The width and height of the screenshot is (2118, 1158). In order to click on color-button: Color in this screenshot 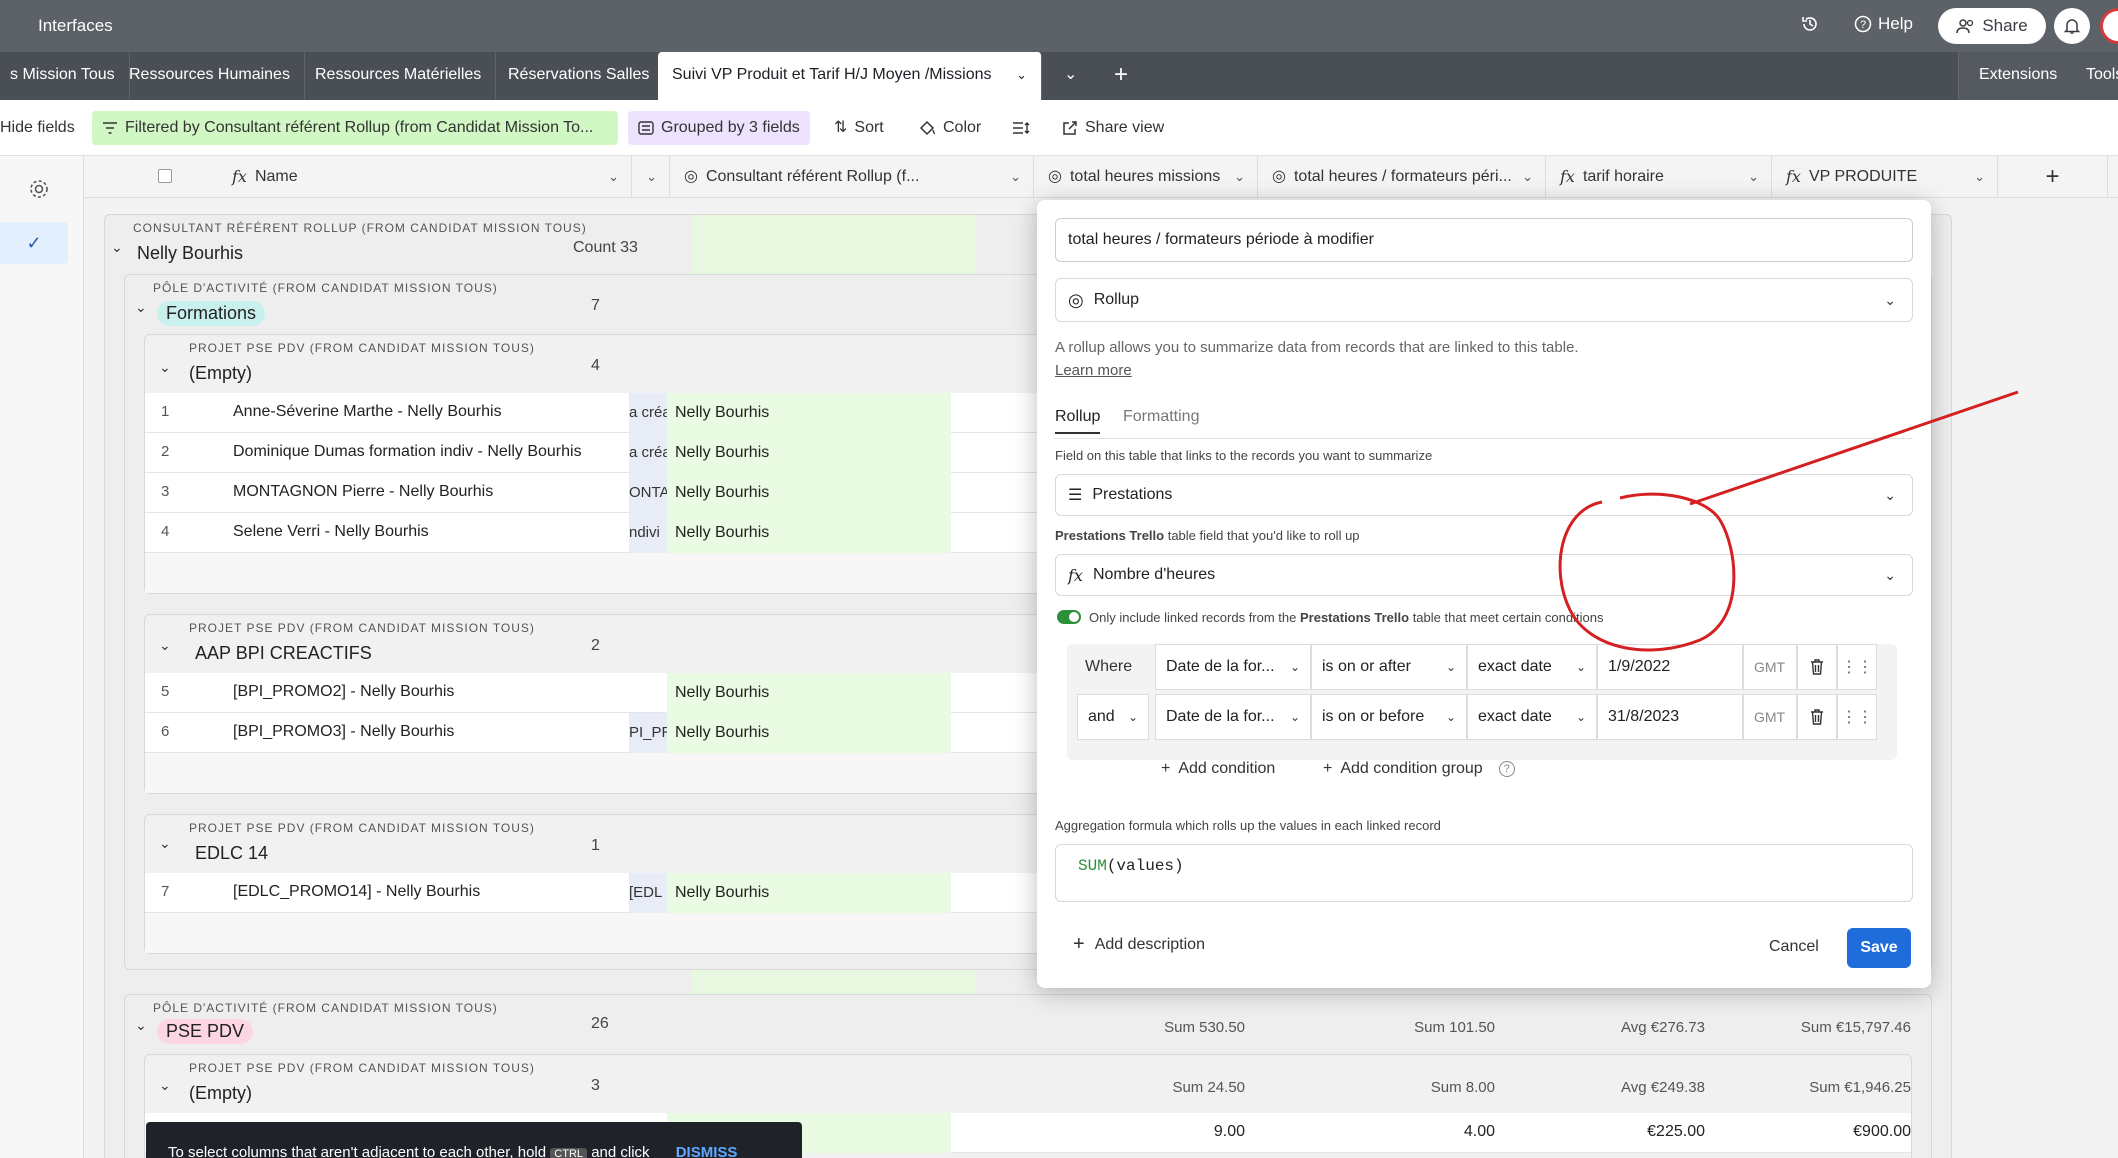, I will do `click(949, 128)`.